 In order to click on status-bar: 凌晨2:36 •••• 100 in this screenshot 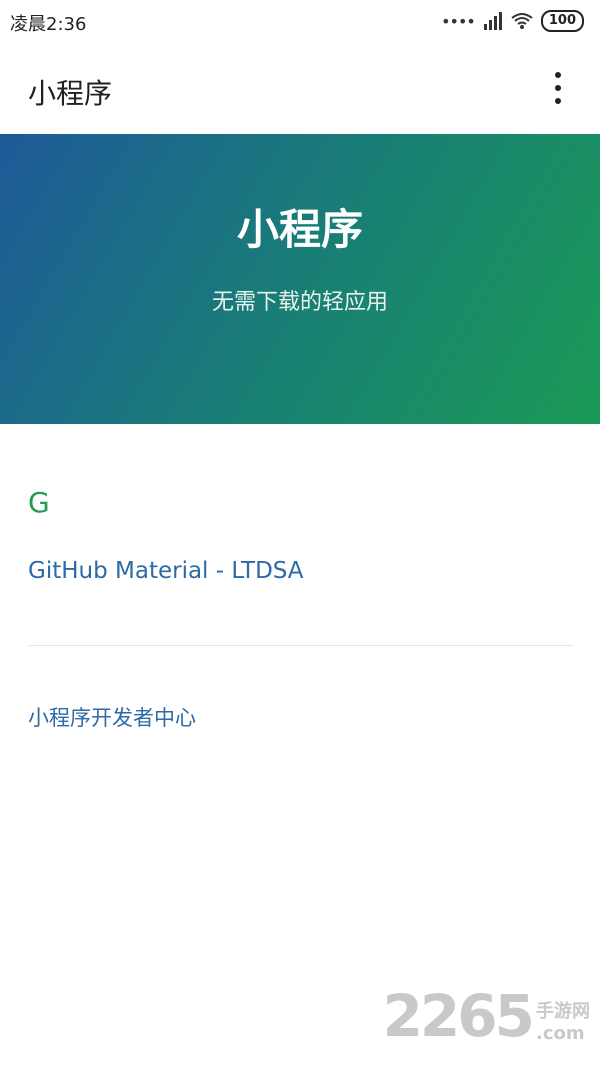, I will do `click(300, 22)`.